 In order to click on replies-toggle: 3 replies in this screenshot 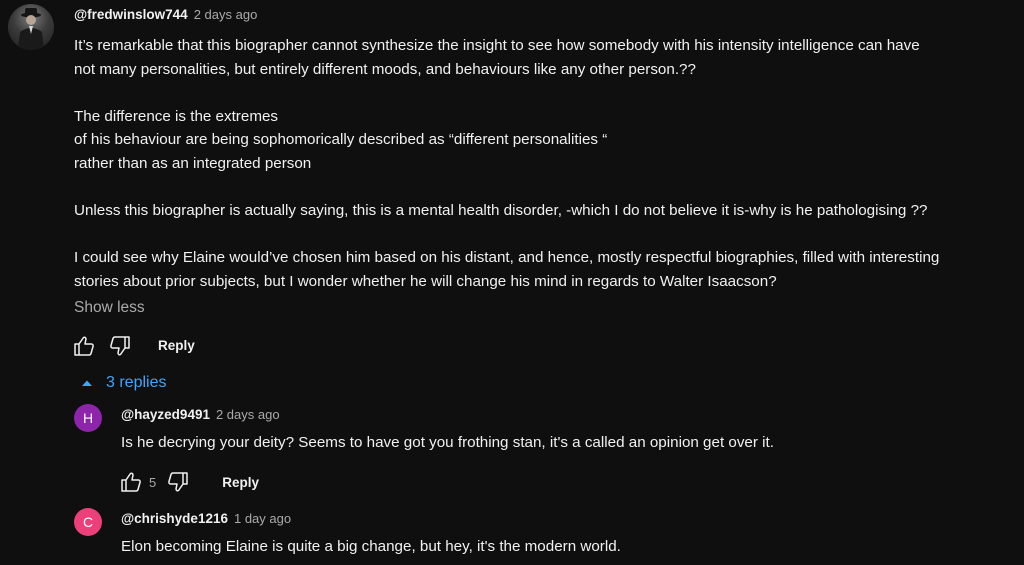, I will do `click(123, 383)`.